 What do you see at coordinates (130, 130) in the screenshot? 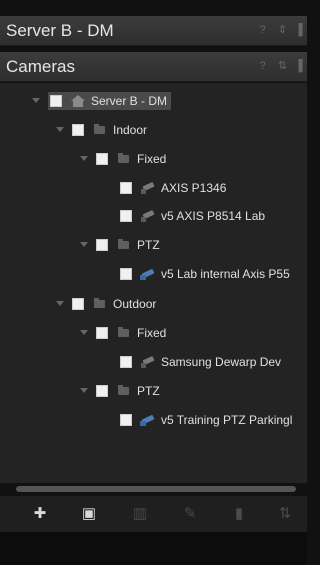
I see `node-label: Indoor` at bounding box center [130, 130].